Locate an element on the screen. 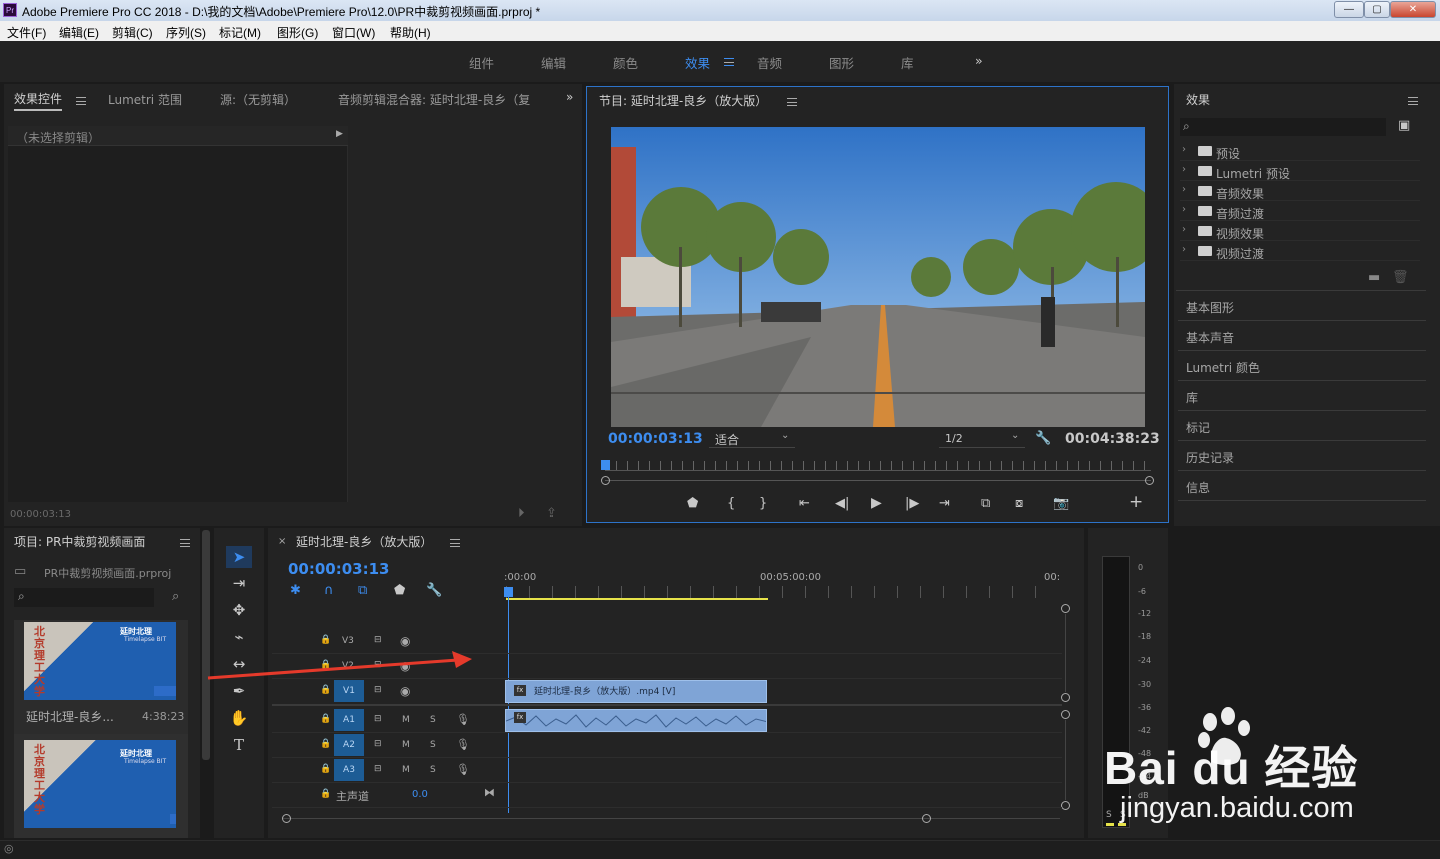  effects-search-input: ⌕ is located at coordinates (1283, 127).